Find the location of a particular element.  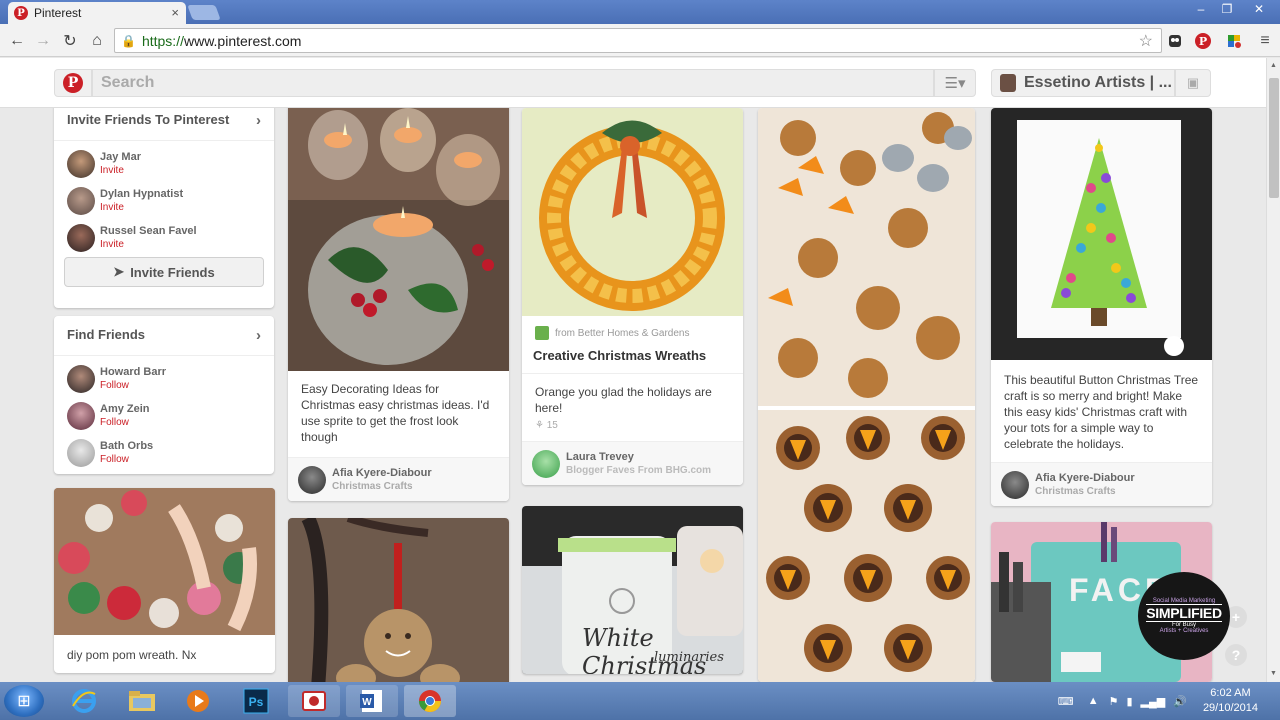

friend-row: Russel Sean Favel Invite is located at coordinates (164, 237).